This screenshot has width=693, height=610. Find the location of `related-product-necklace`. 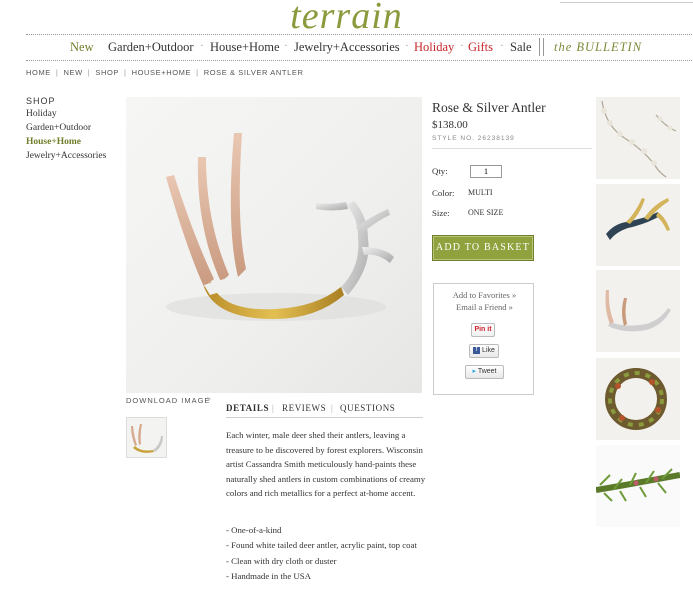

related-product-necklace is located at coordinates (638, 138).